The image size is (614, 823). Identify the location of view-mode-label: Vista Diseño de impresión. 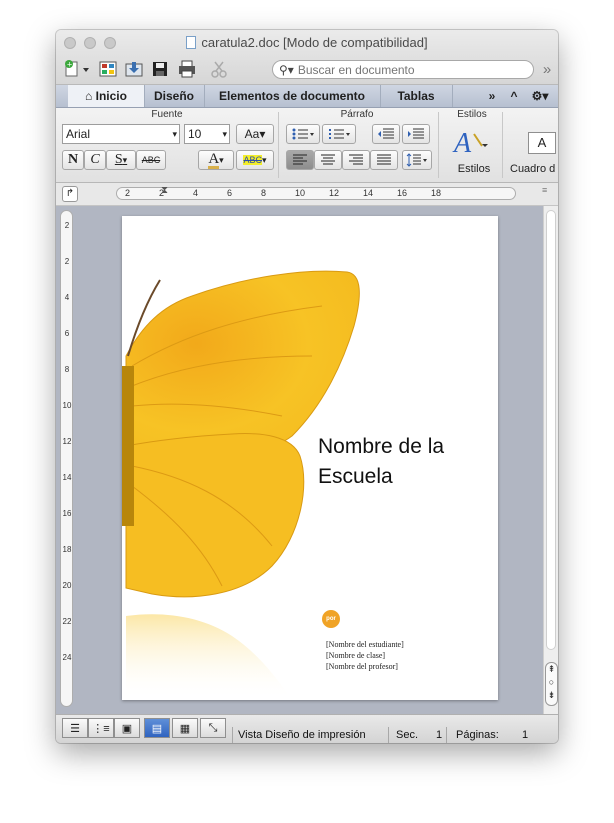
(302, 735).